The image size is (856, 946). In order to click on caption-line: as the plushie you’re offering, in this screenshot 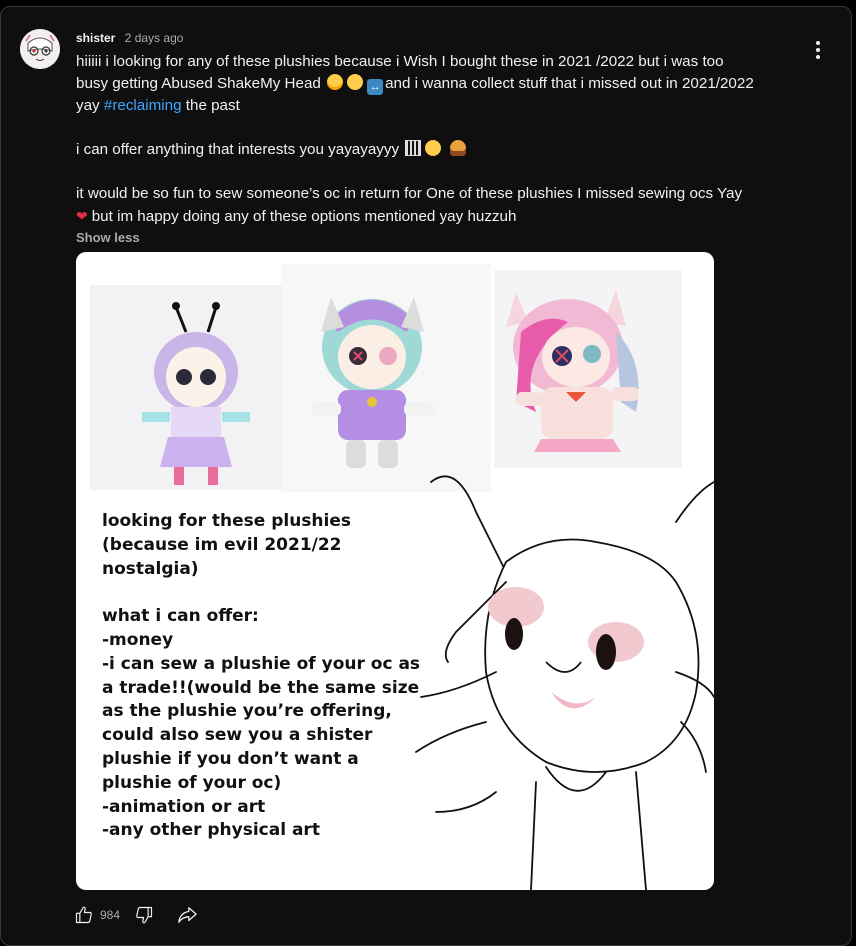, I will do `click(247, 711)`.